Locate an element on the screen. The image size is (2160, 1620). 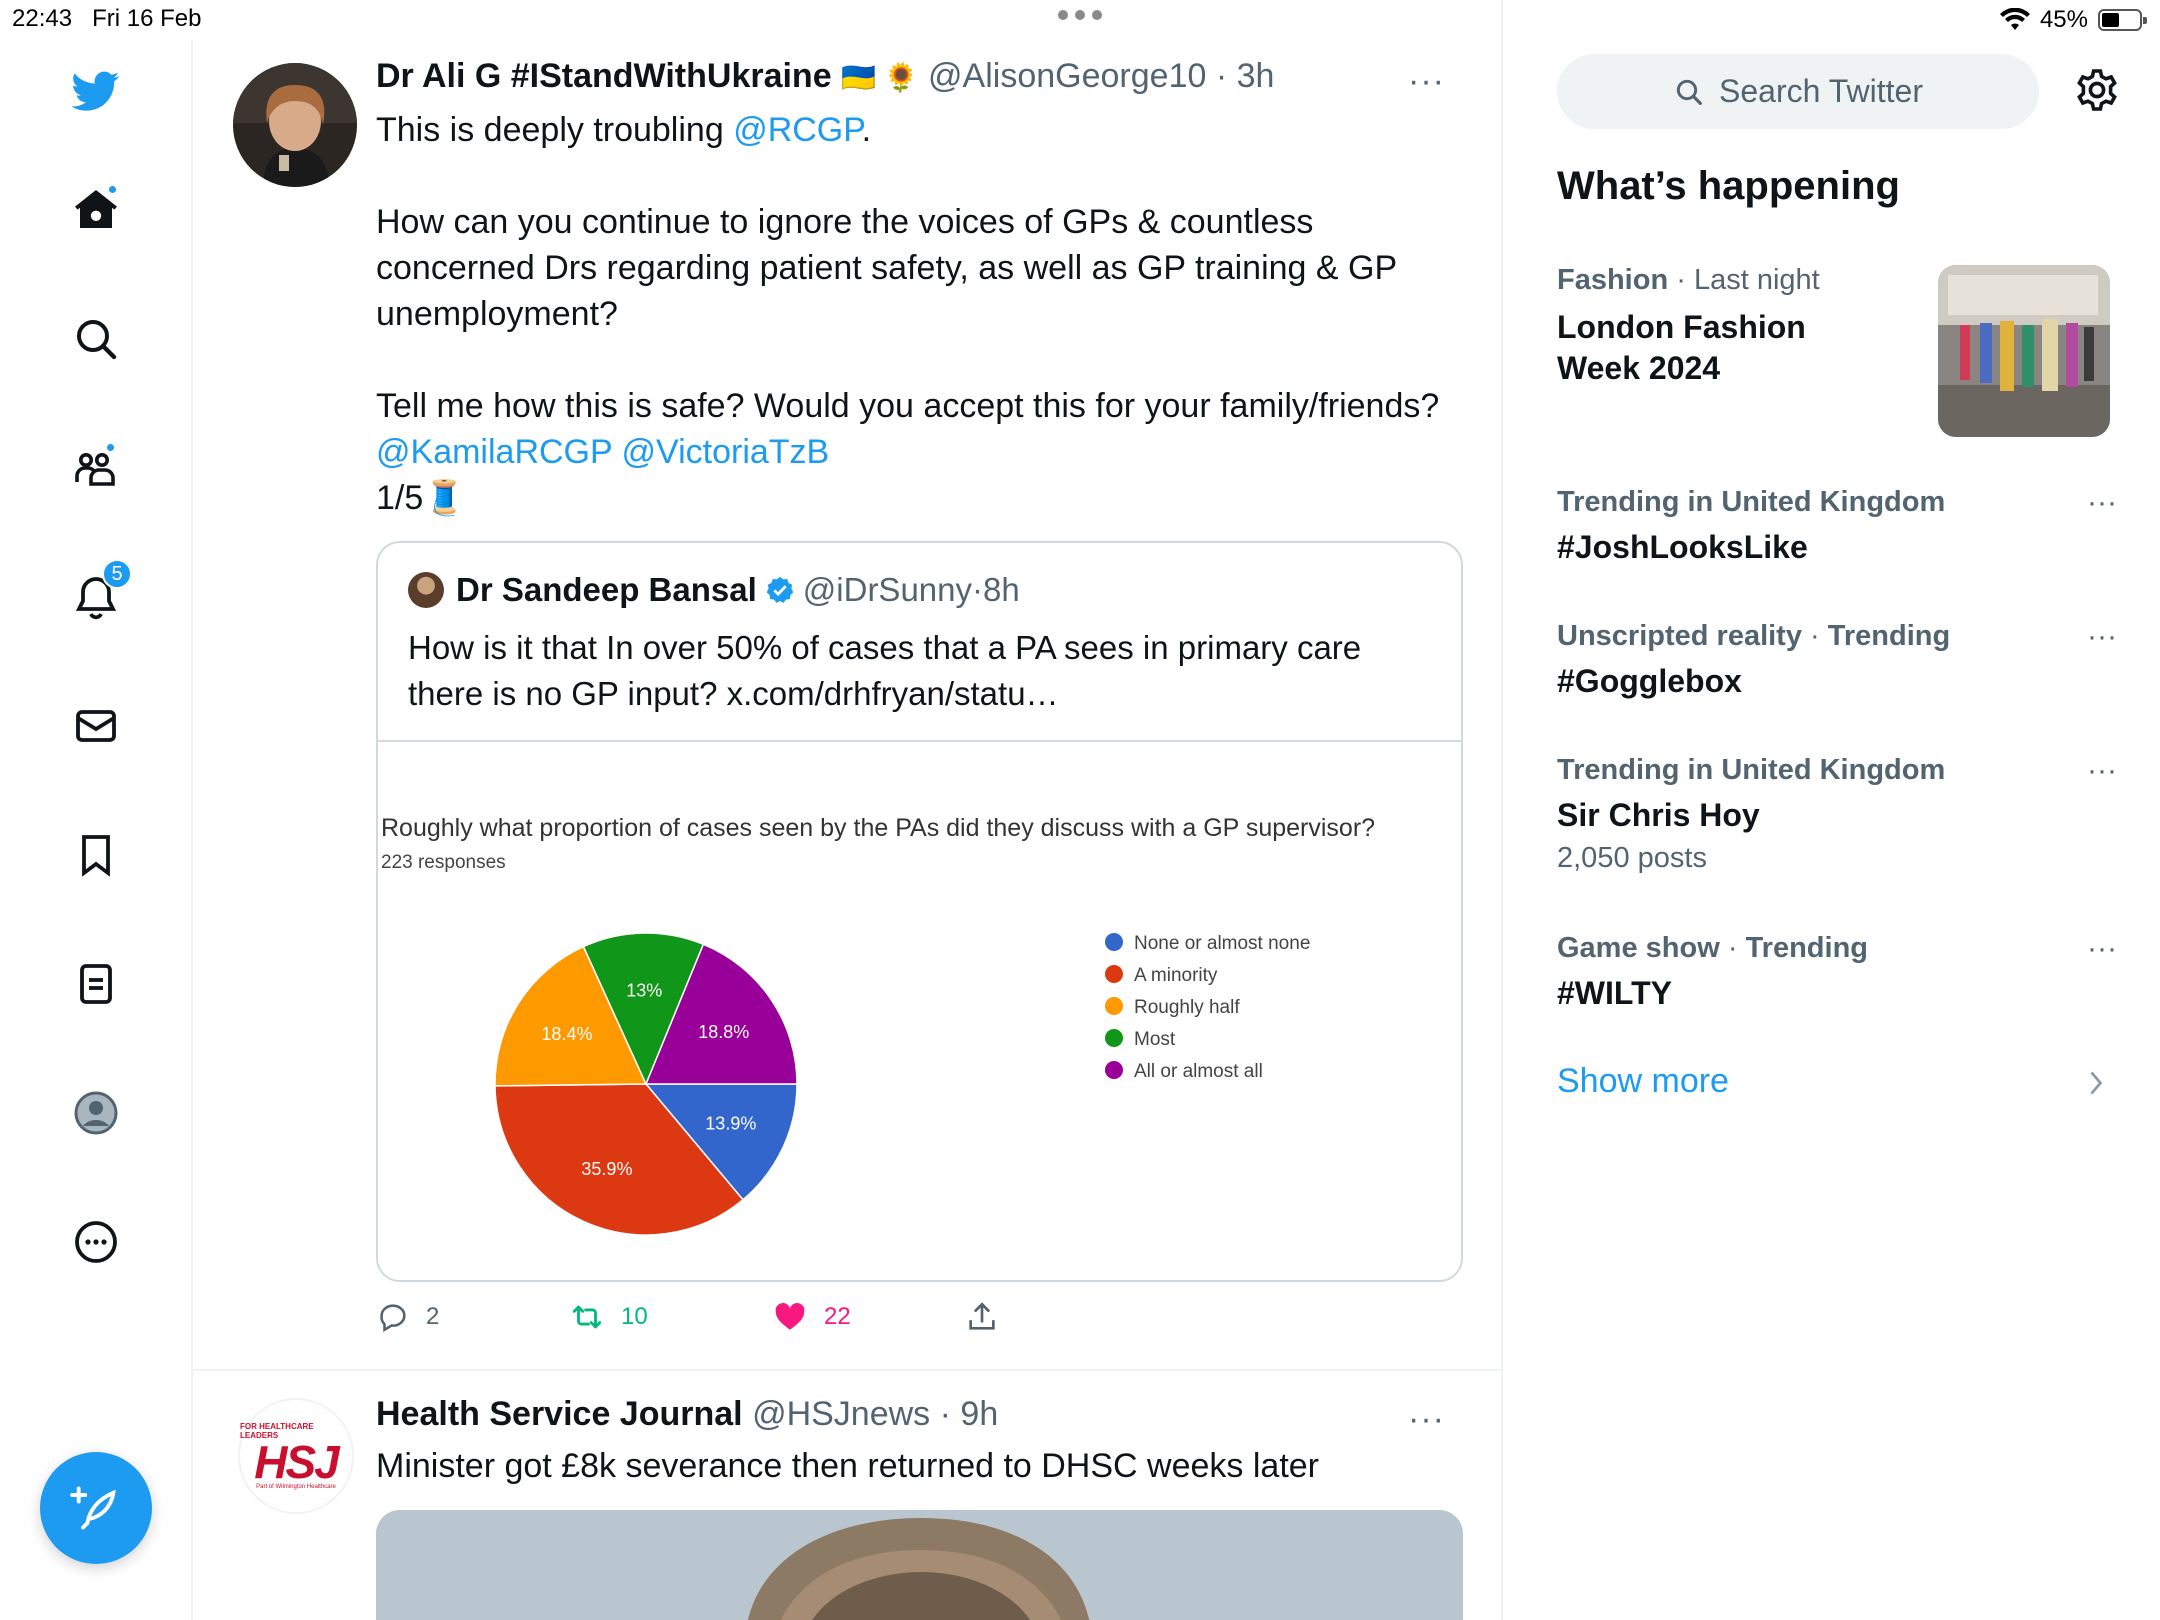
like-count: 22 is located at coordinates (837, 1316).